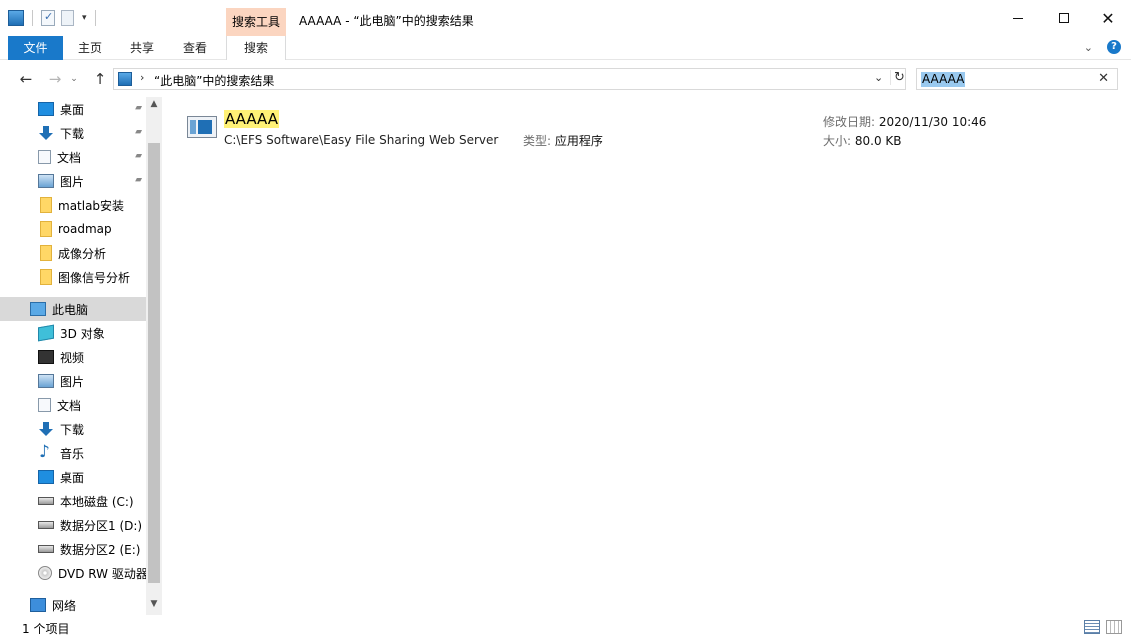  Describe the element at coordinates (256, 22) in the screenshot. I see `search-tools-context-header: 搜索工具` at that location.